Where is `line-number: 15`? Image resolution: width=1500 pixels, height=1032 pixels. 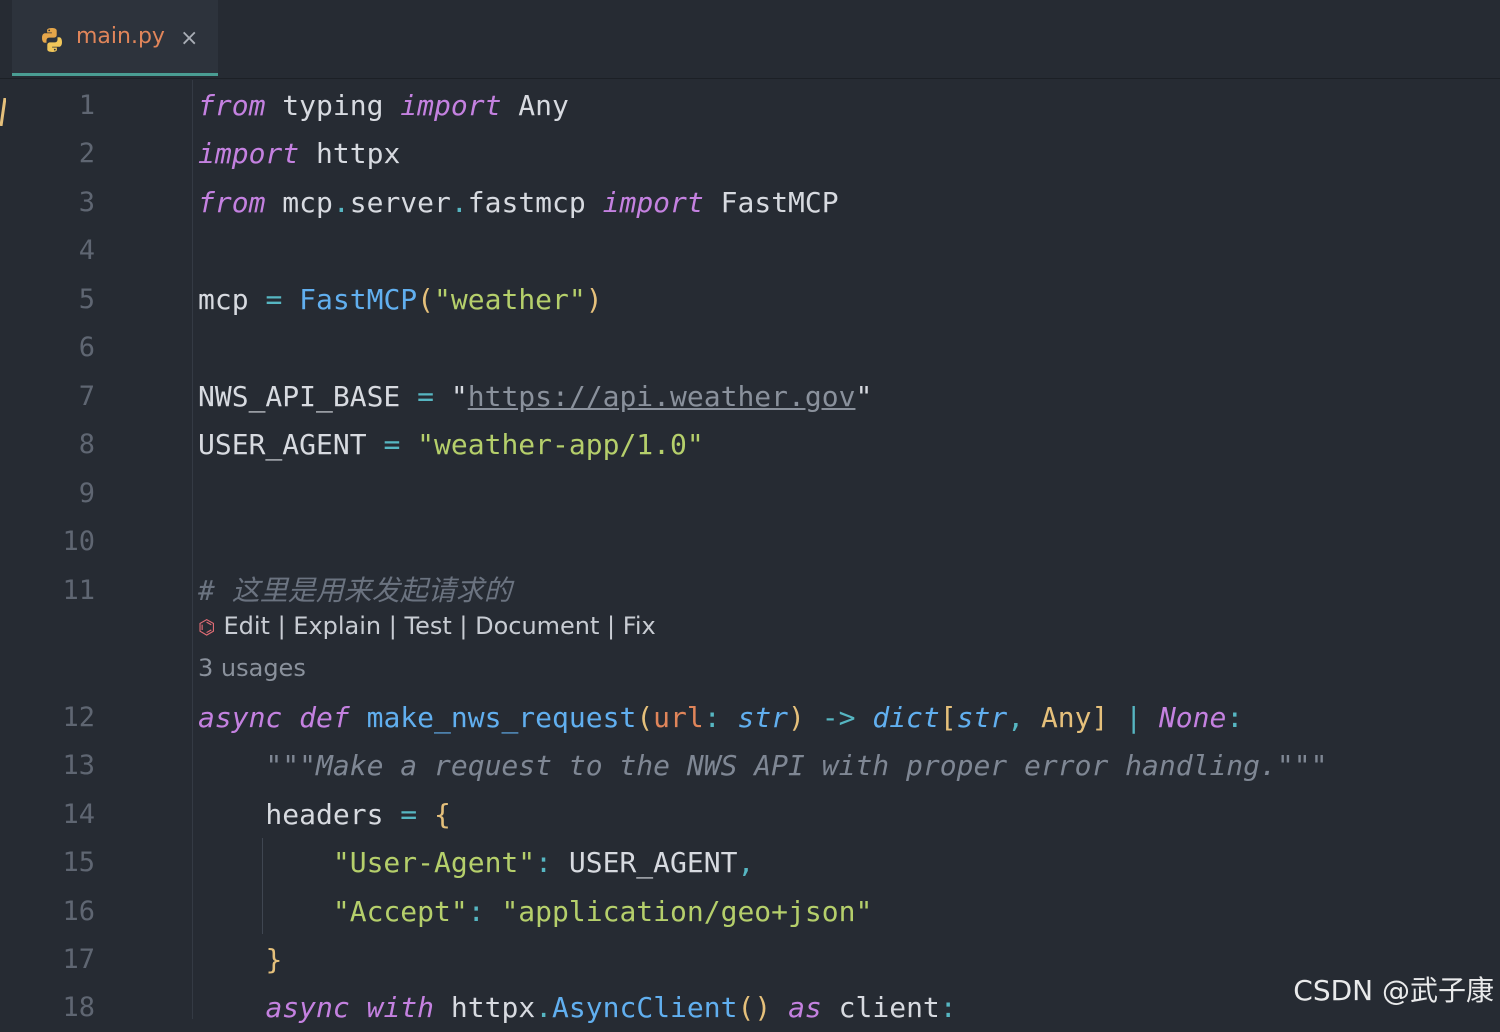
line-number: 15 is located at coordinates (78, 862).